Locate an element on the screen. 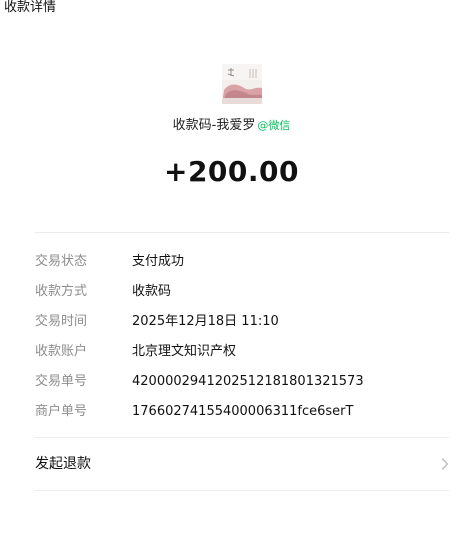 The height and width of the screenshot is (543, 463). detail-label: 收款账户 is located at coordinates (61, 351).